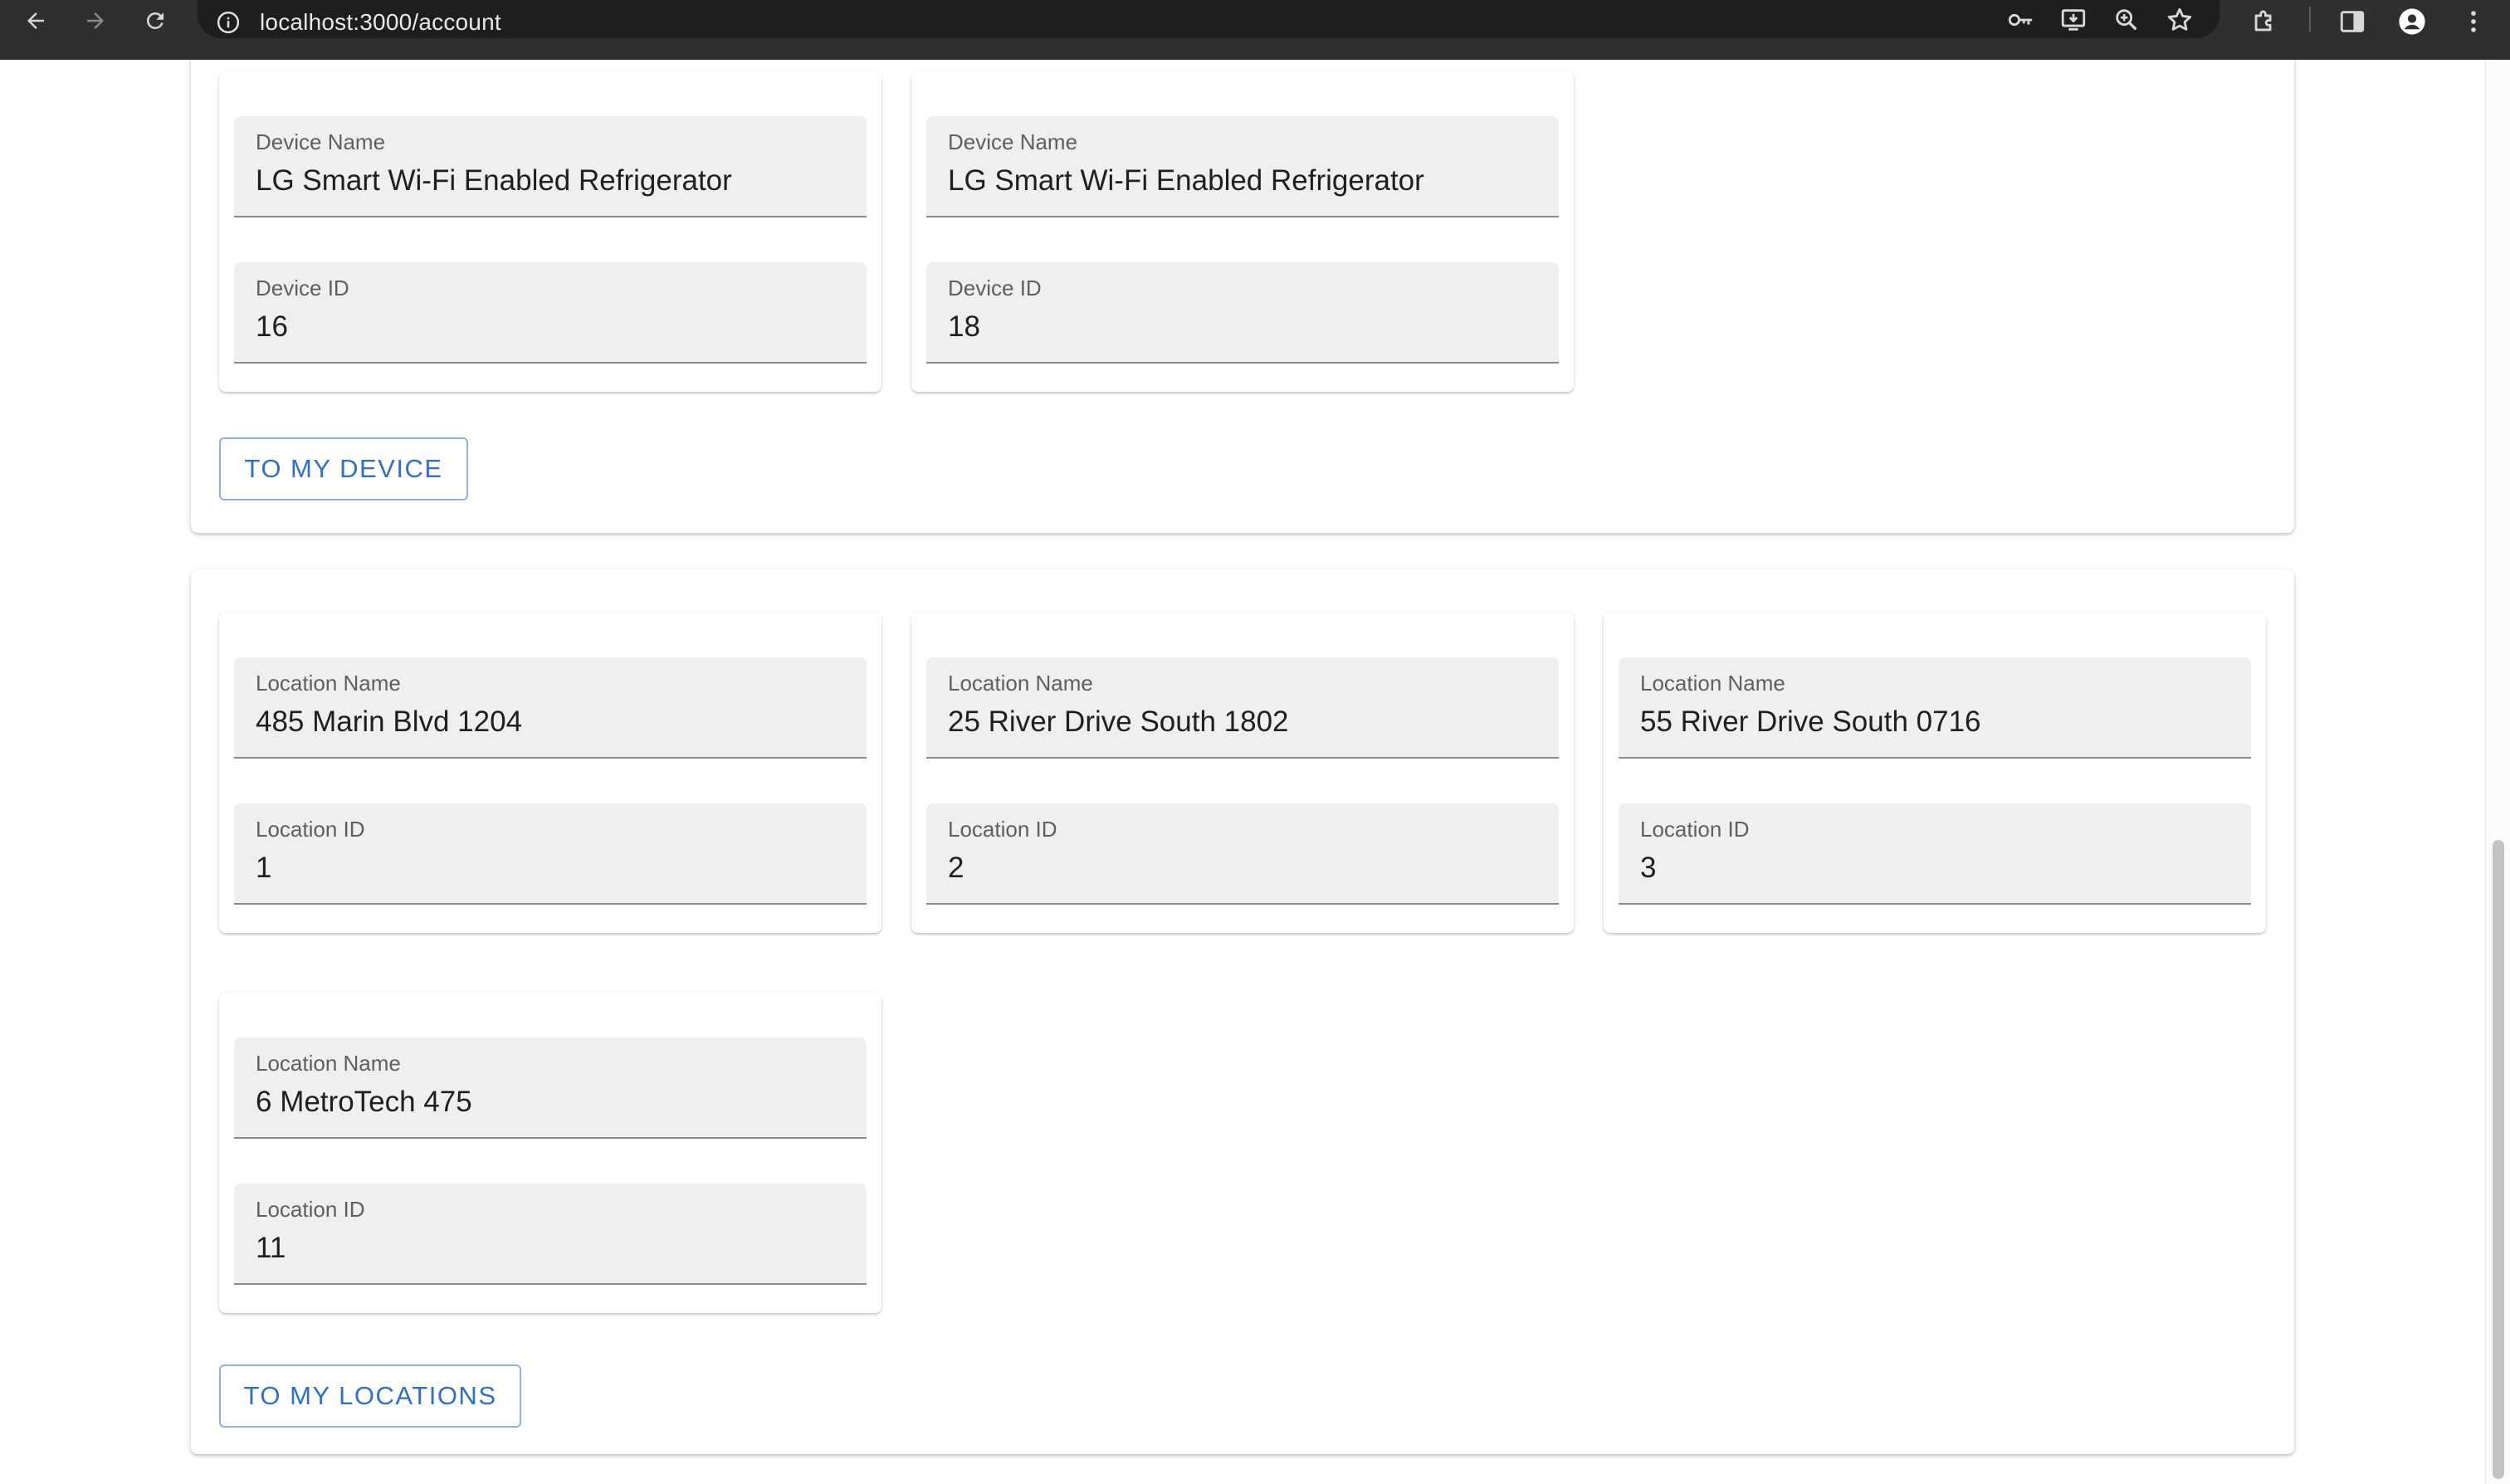  I want to click on back-button, so click(35, 20).